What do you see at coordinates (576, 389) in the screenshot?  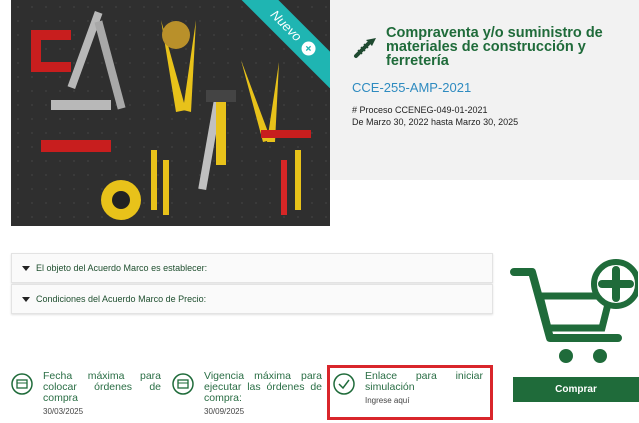 I see `buy-button: Comprar` at bounding box center [576, 389].